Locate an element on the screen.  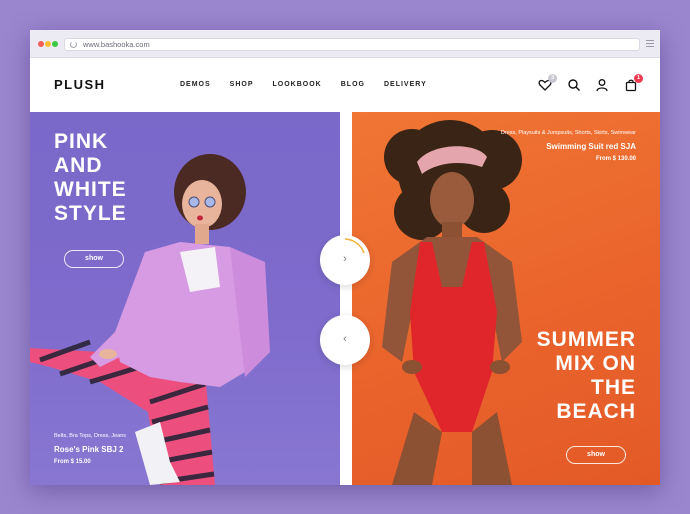
main-nav: DEMOS SHOP LOOKBOOK BLOG DELIVERY is located at coordinates (313, 84).